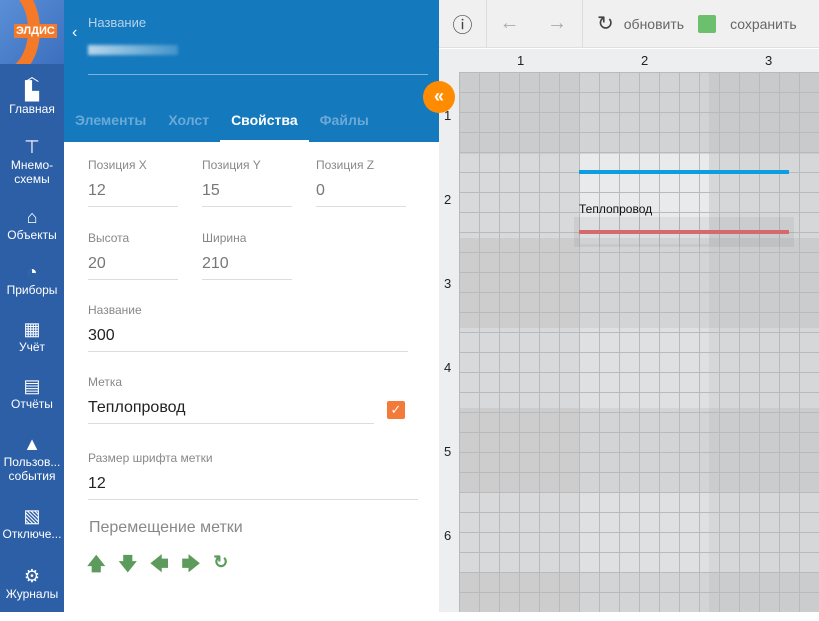  I want to click on warning-icon: ▲, so click(32, 444).